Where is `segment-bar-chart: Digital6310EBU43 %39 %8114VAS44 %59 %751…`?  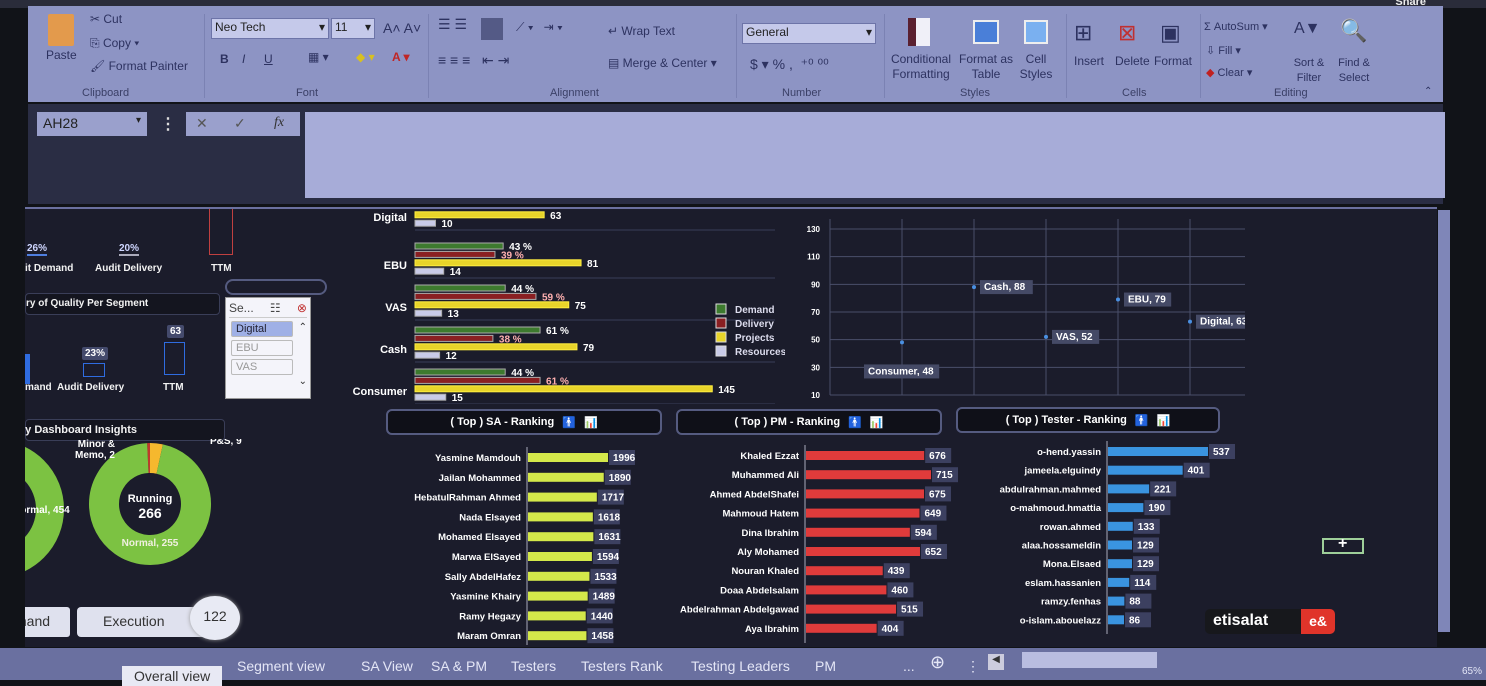 segment-bar-chart: Digital6310EBU43 %39 %8114VAS44 %59 %751… is located at coordinates (535, 306).